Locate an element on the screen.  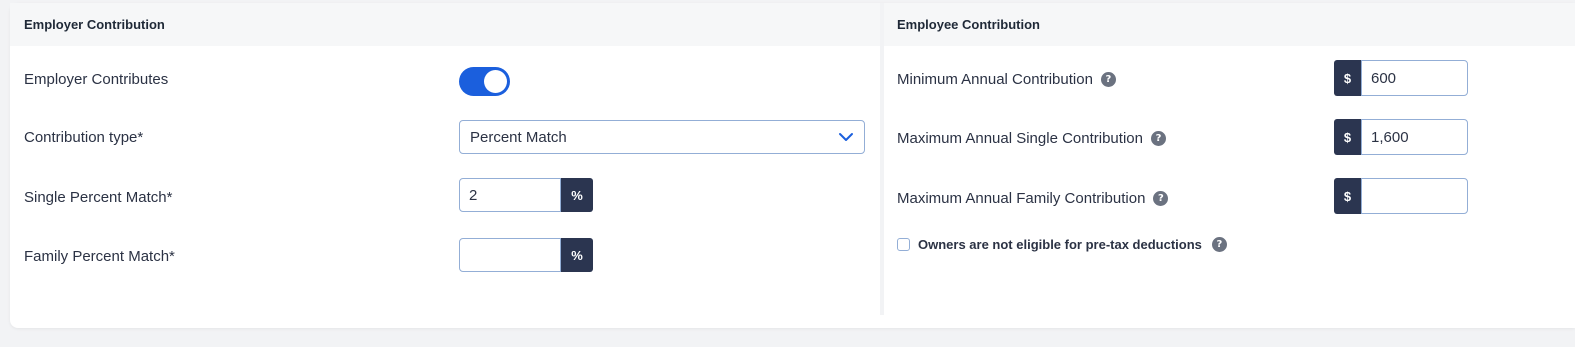
single-percent-match-label: Single Percent Match* is located at coordinates (98, 197).